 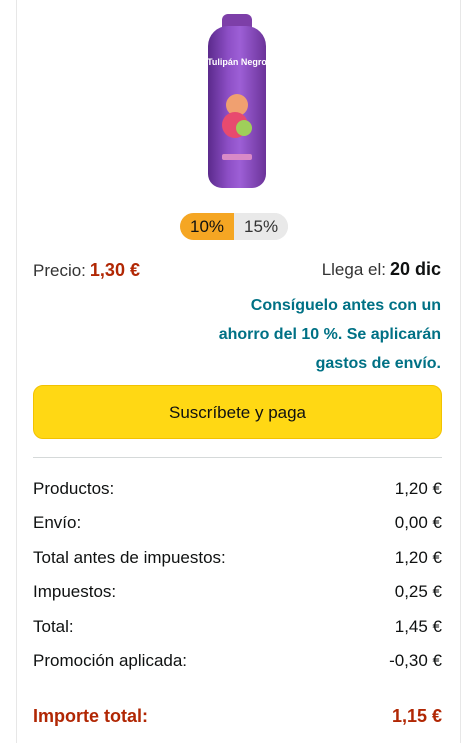 I want to click on summary-value: 0,25 €, so click(x=418, y=592).